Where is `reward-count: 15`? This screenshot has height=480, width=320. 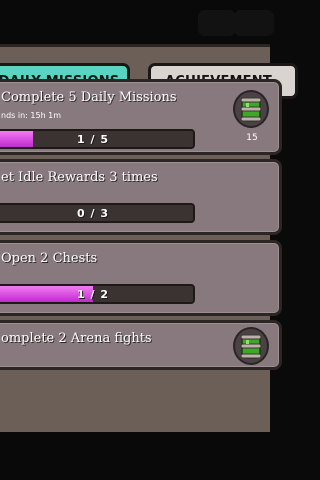
reward-count: 15 is located at coordinates (252, 138).